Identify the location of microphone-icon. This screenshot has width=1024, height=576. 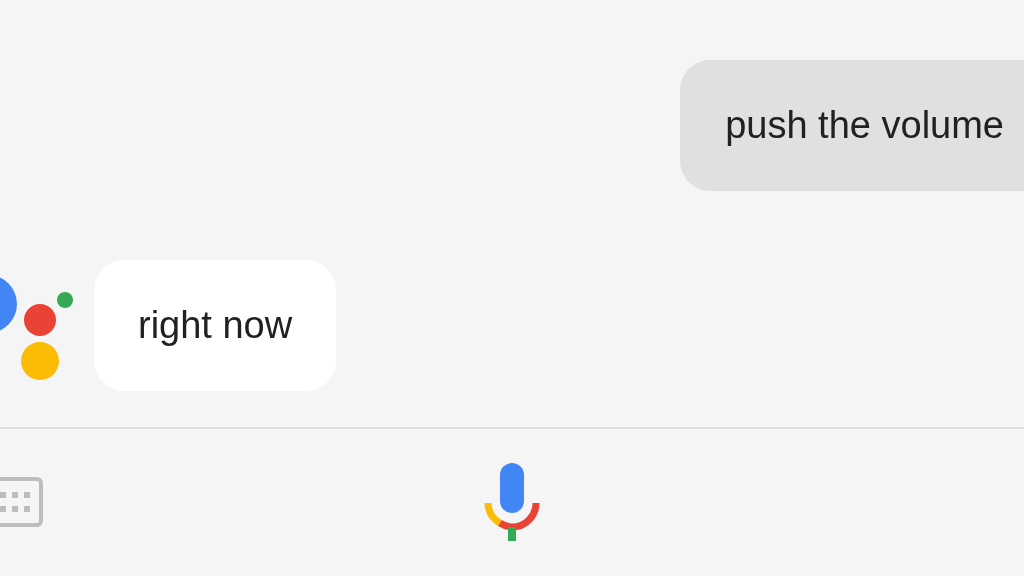
(512, 502).